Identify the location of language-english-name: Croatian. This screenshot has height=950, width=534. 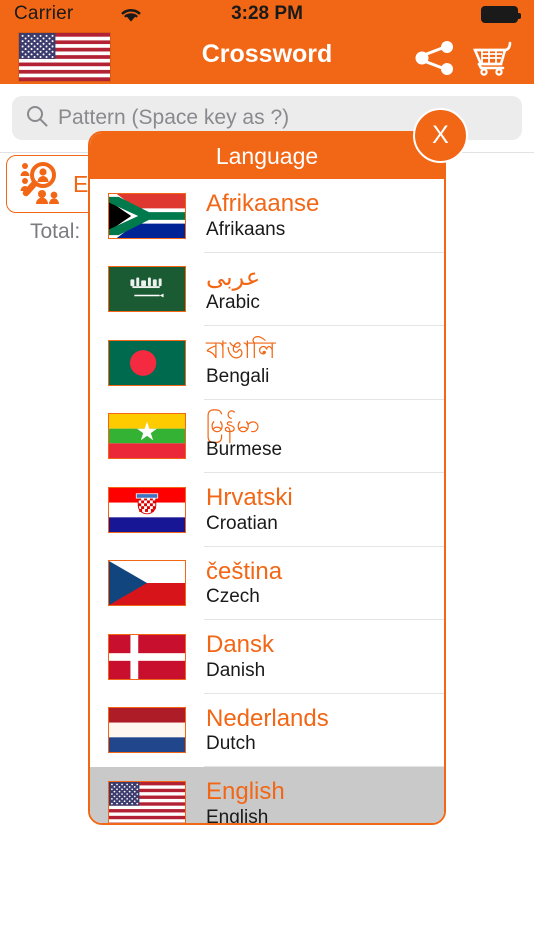
(242, 523).